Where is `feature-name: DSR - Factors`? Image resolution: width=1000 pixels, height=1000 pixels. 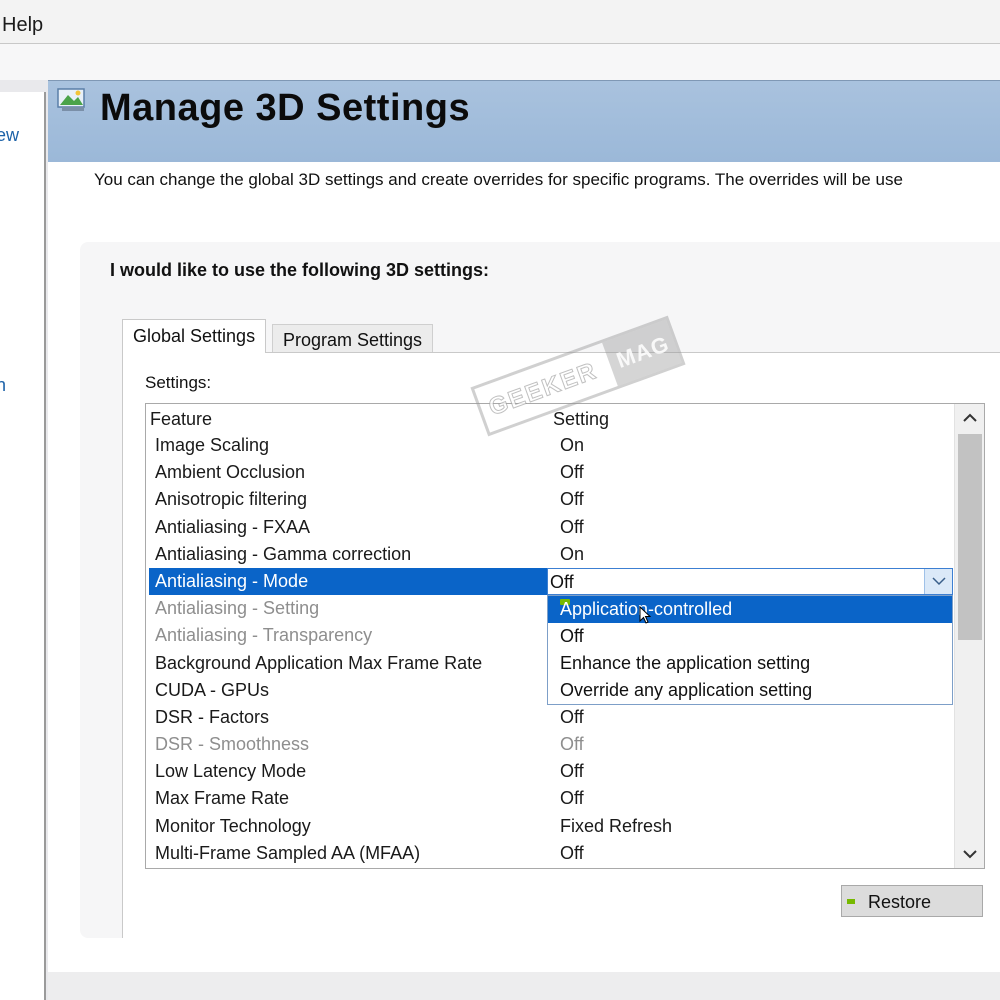 feature-name: DSR - Factors is located at coordinates (212, 716).